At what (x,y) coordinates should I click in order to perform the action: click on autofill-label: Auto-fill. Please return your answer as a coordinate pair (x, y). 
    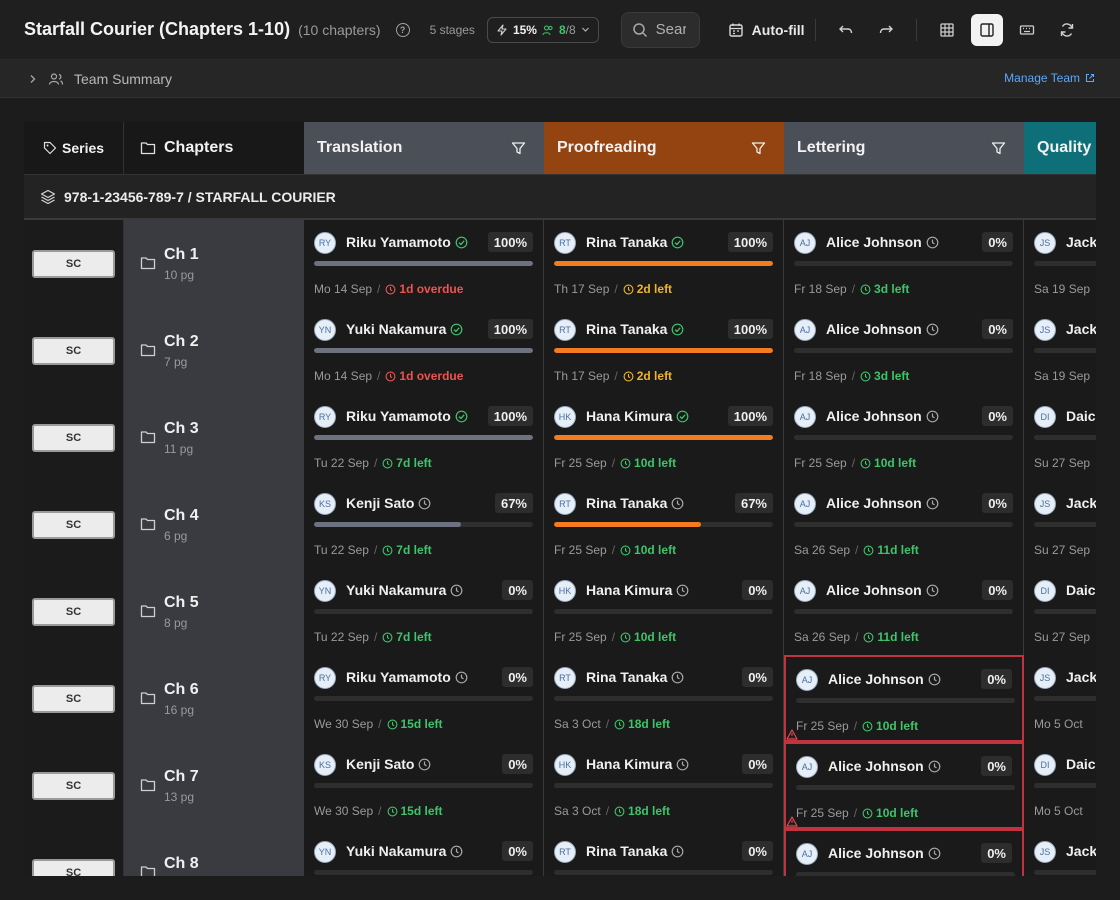
    Looking at the image, I should click on (778, 29).